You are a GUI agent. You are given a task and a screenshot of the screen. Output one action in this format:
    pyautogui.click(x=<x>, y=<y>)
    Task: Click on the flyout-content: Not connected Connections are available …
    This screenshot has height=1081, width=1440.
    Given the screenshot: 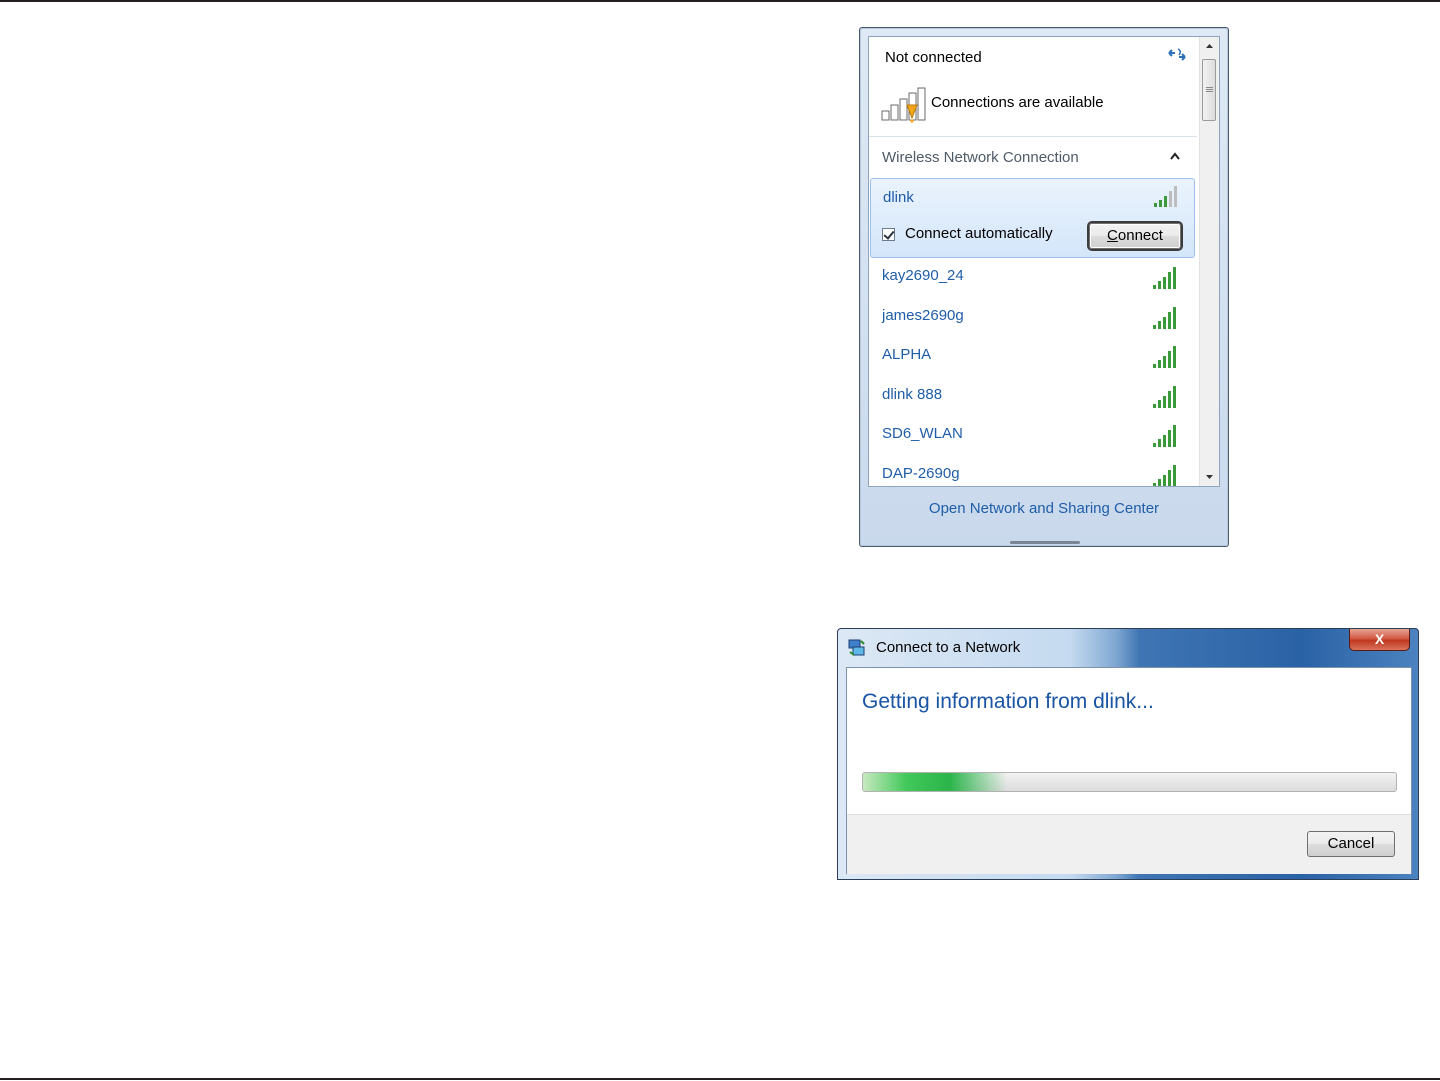 What is the action you would take?
    pyautogui.click(x=1044, y=261)
    